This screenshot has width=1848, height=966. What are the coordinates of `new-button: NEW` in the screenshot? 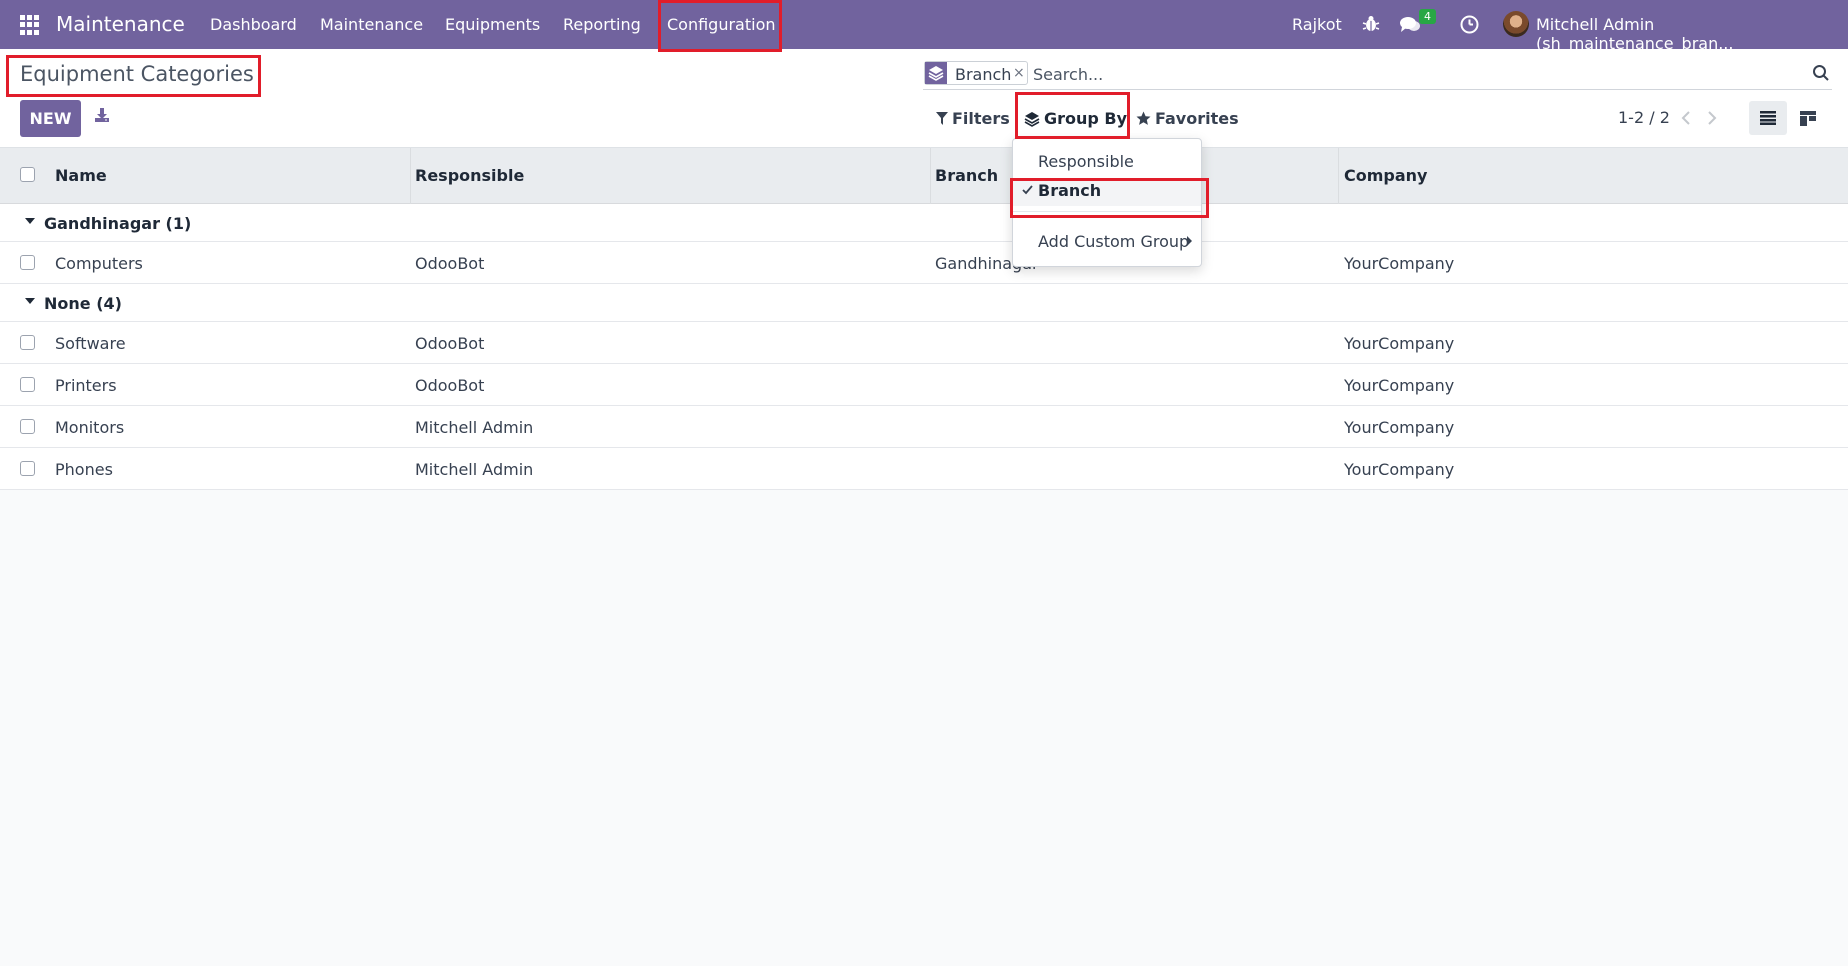 It's located at (50, 118).